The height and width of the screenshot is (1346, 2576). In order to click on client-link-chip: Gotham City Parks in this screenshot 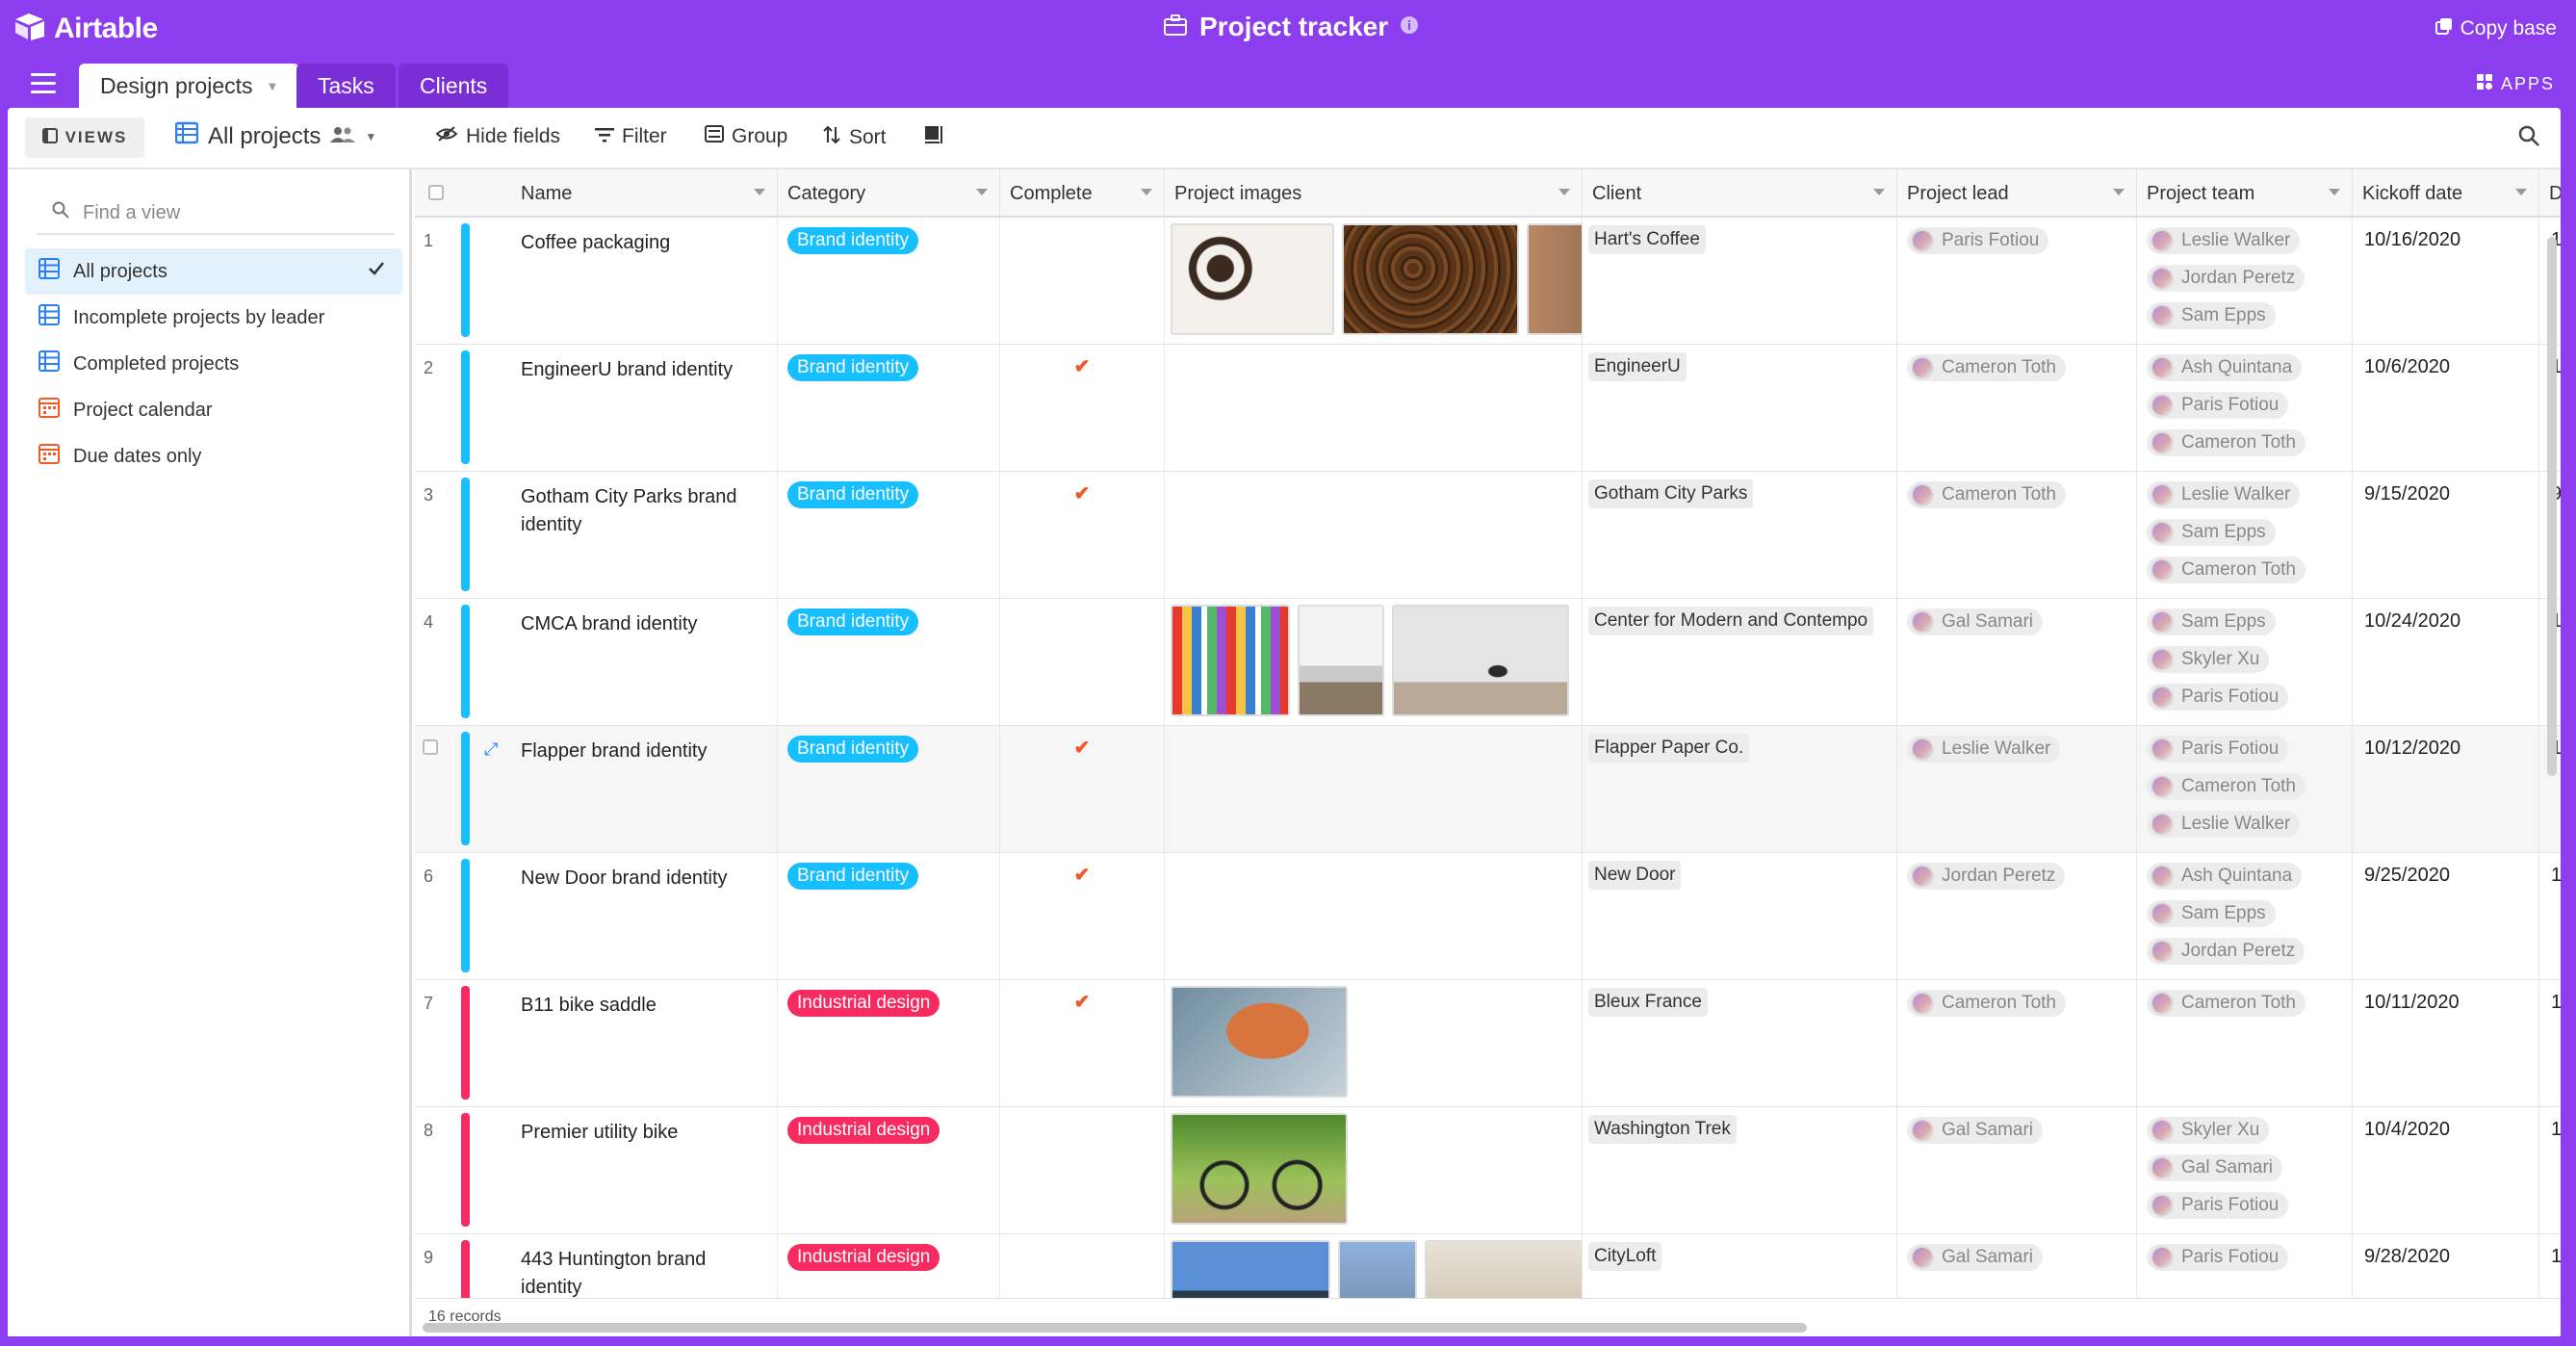, I will do `click(1671, 493)`.